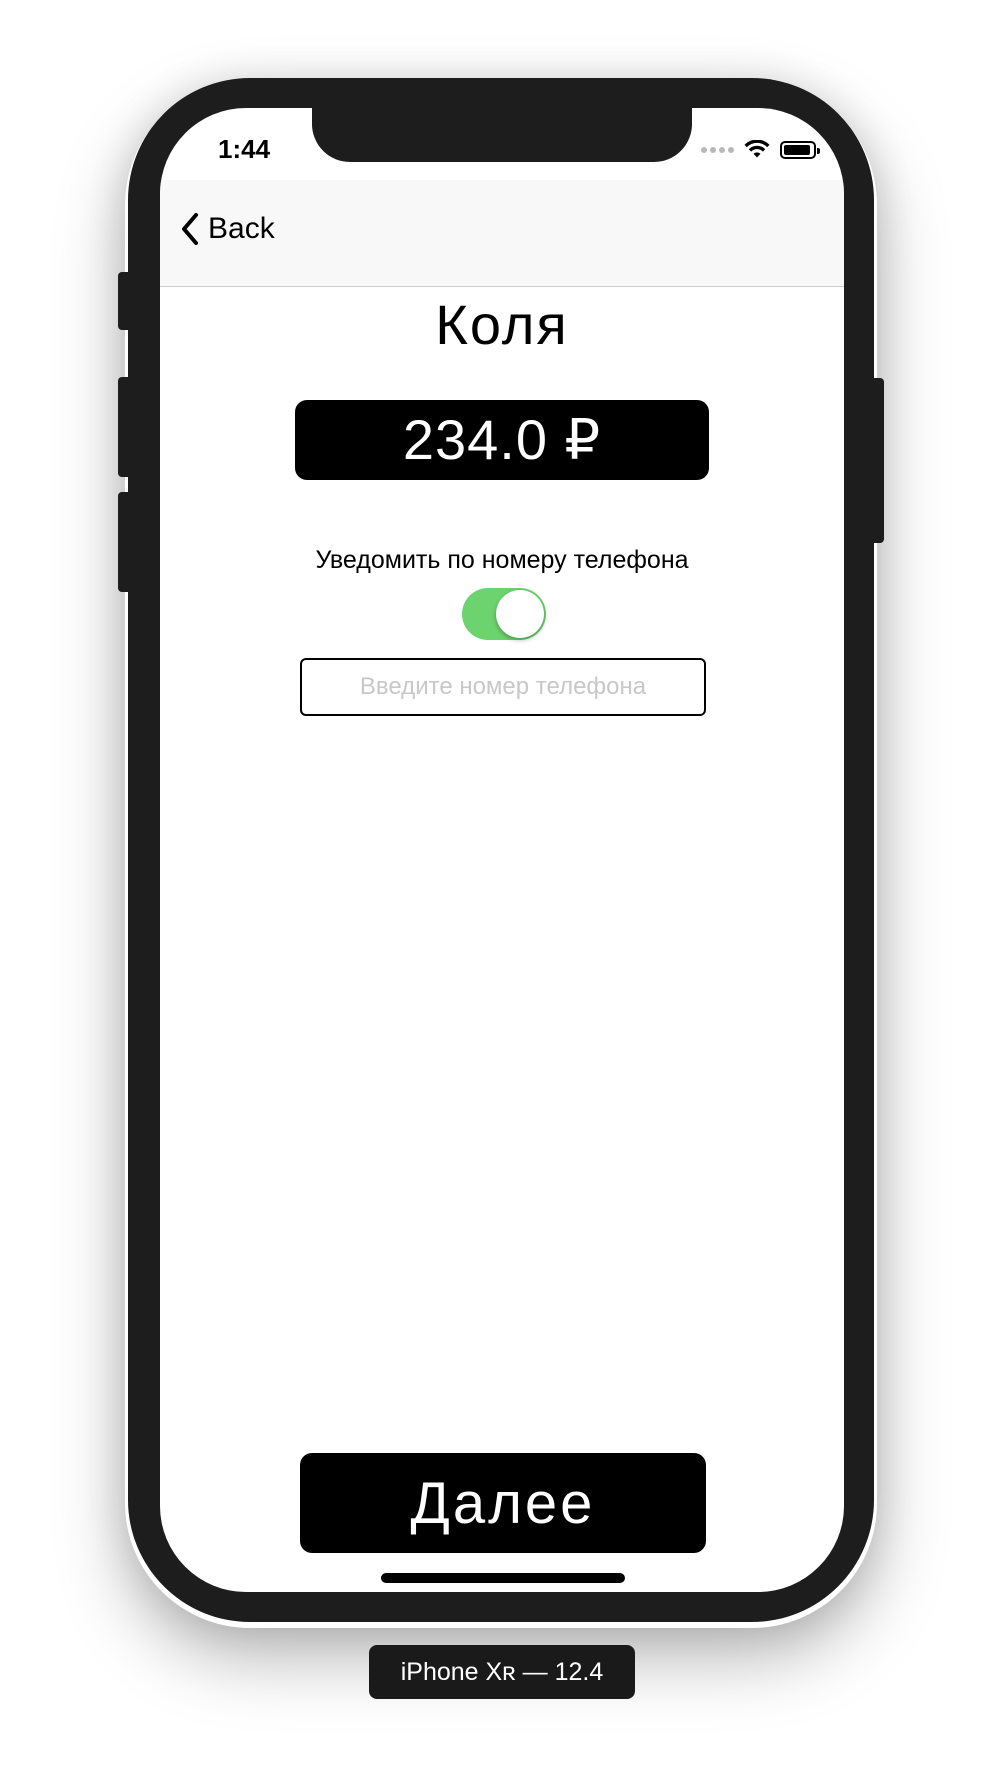  I want to click on notch, so click(502, 135).